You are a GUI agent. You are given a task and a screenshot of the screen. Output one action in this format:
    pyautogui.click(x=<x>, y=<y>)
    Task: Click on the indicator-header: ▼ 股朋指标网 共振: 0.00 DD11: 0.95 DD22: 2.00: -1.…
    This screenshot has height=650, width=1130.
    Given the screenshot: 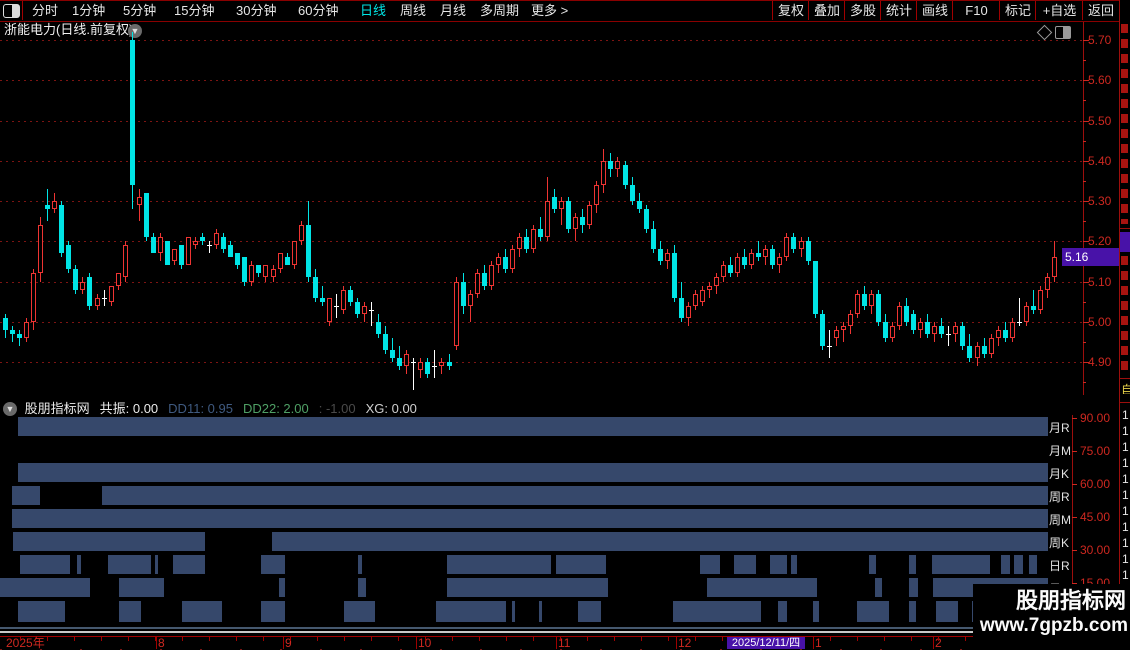 What is the action you would take?
    pyautogui.click(x=559, y=407)
    